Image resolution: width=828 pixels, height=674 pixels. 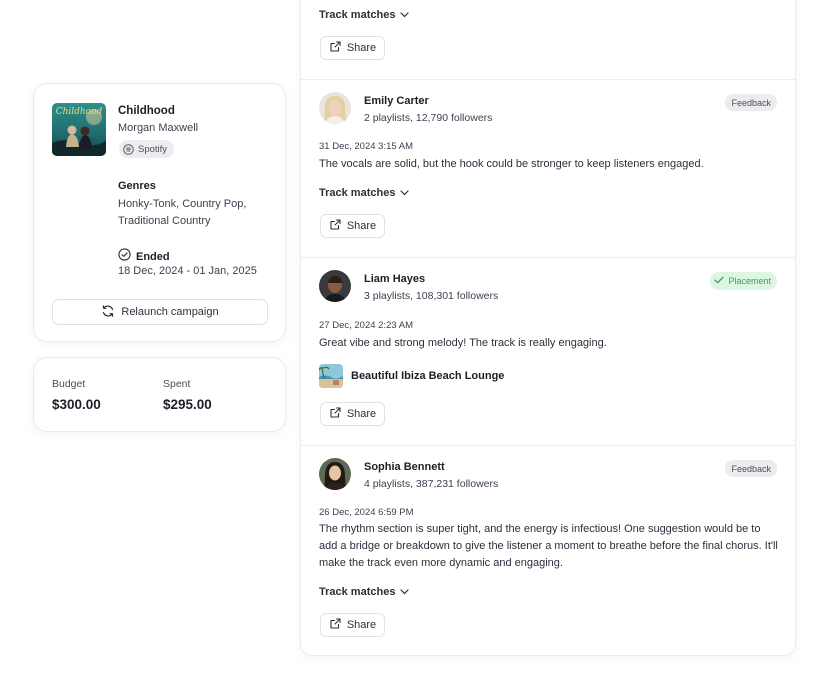 I want to click on placement-badge: Placement, so click(x=743, y=281).